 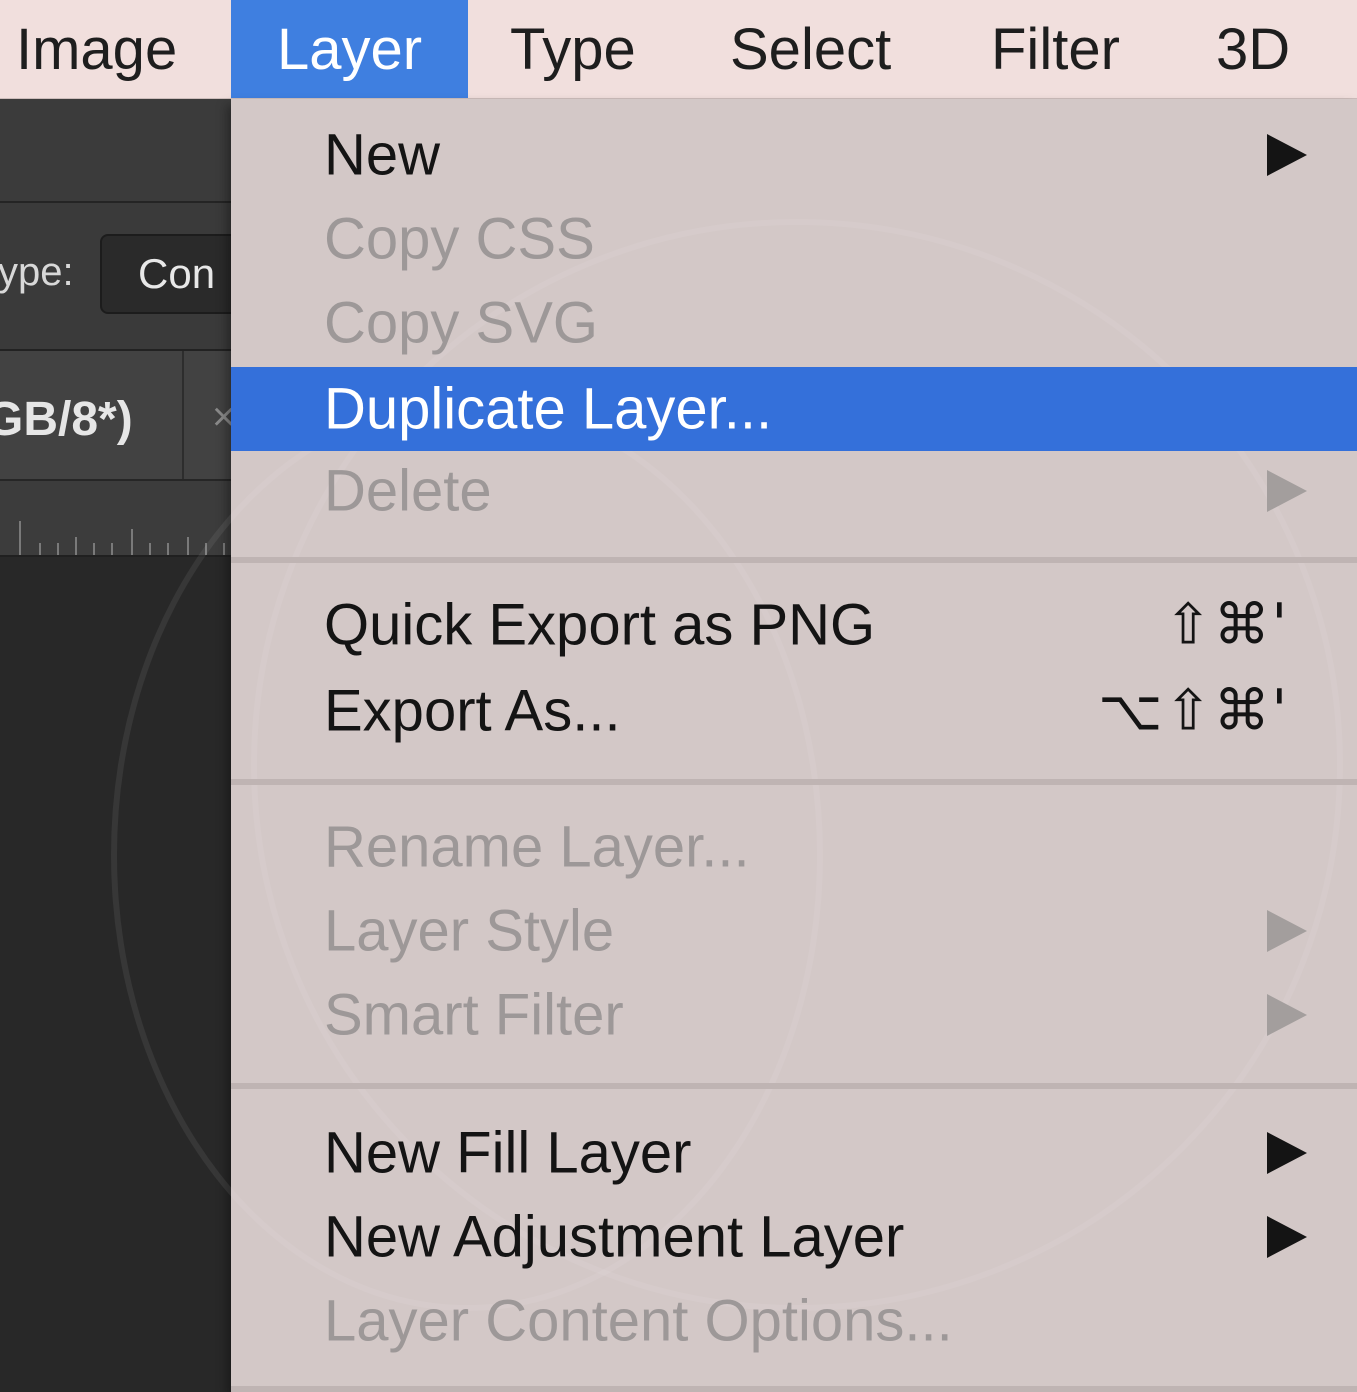 What do you see at coordinates (66, 419) in the screenshot?
I see `document-tab-title: GB/8*)` at bounding box center [66, 419].